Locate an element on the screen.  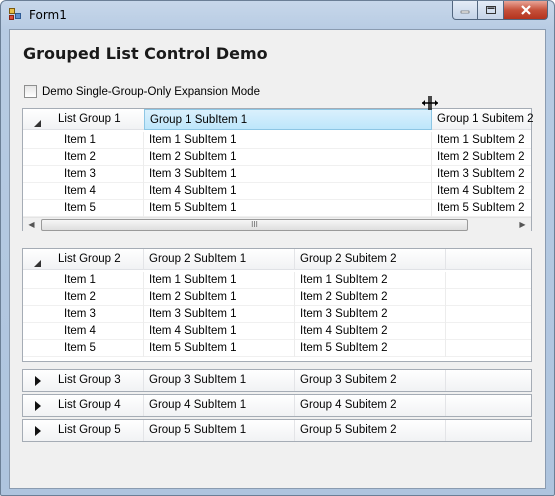
column-header-subitem-2: Group 4 Subitem 2 is located at coordinates (370, 405).